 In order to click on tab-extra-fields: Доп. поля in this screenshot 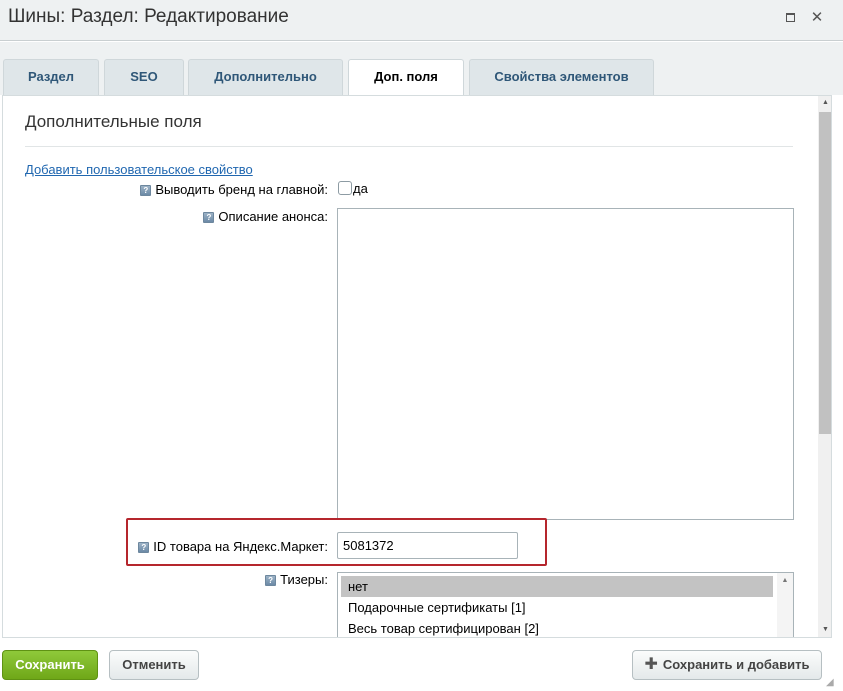, I will do `click(406, 77)`.